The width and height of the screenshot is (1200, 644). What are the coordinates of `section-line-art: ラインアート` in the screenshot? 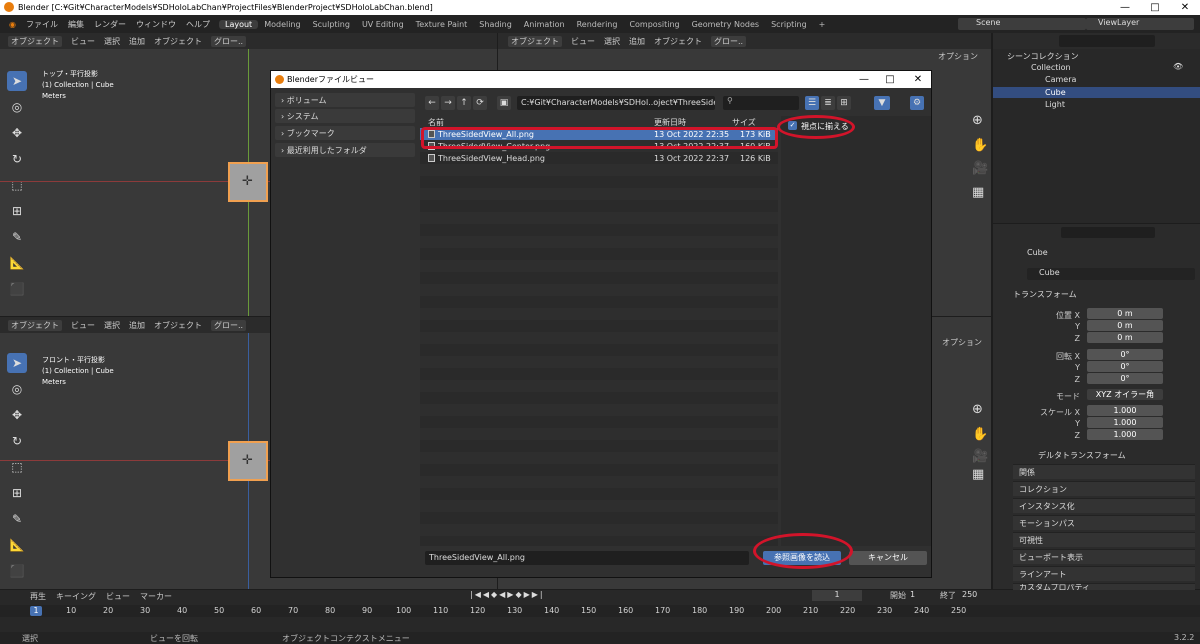 It's located at (1104, 573).